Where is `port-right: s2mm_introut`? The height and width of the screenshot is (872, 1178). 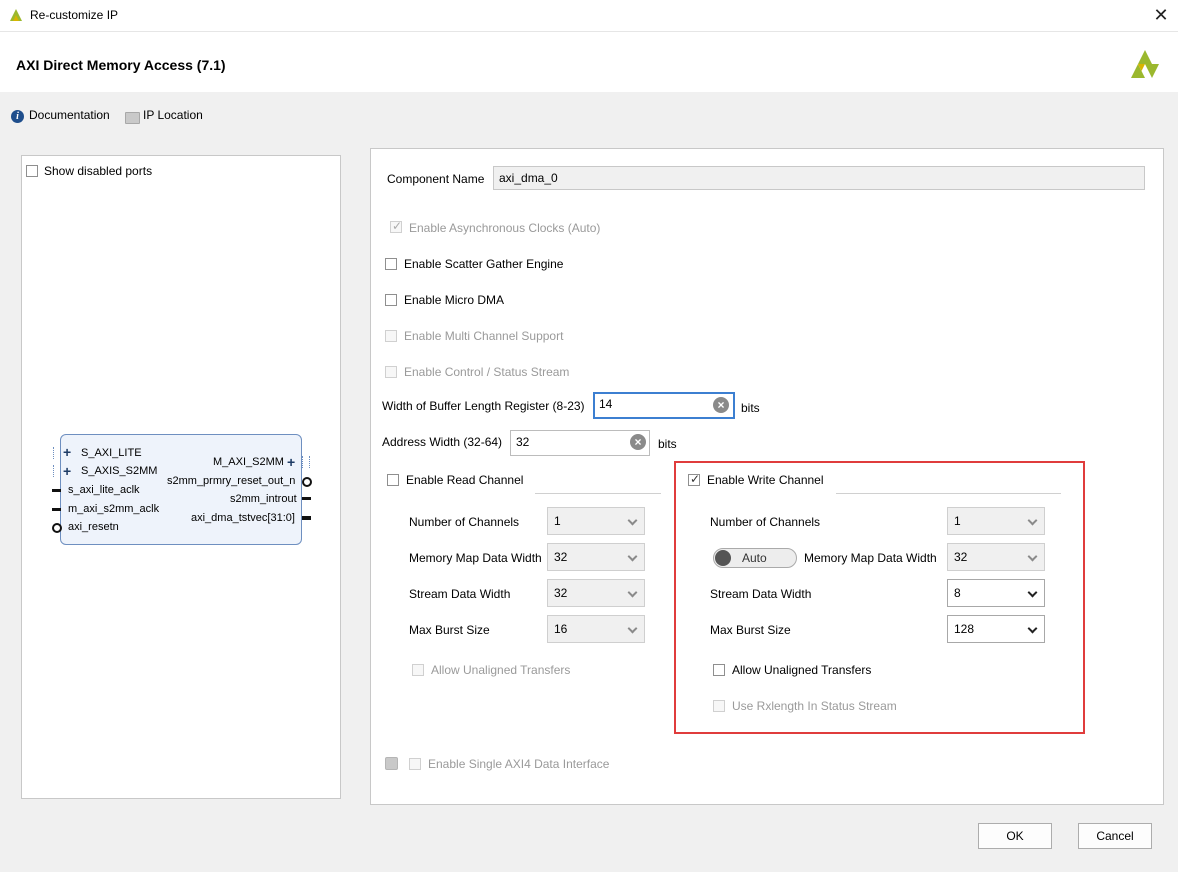 port-right: s2mm_introut is located at coordinates (263, 499).